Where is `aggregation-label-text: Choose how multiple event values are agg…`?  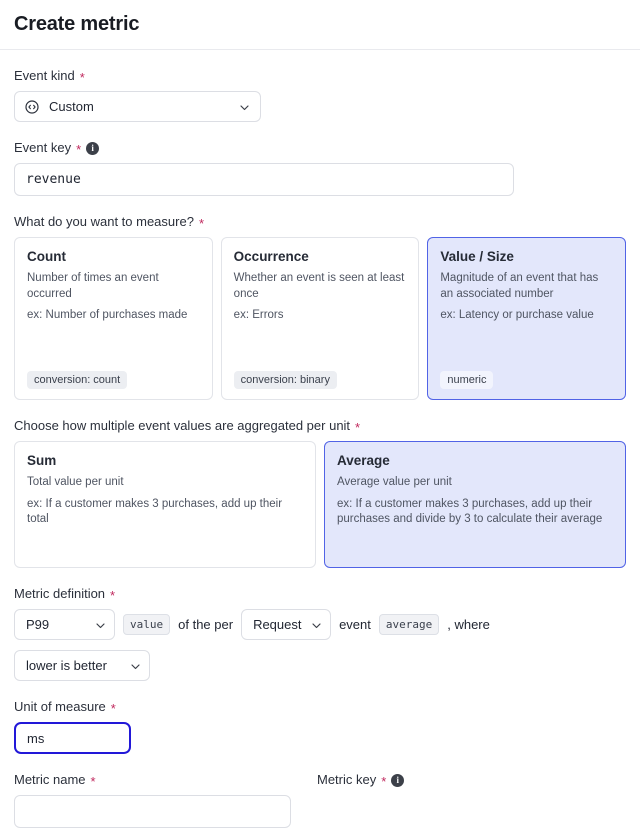 aggregation-label-text: Choose how multiple event values are agg… is located at coordinates (182, 425).